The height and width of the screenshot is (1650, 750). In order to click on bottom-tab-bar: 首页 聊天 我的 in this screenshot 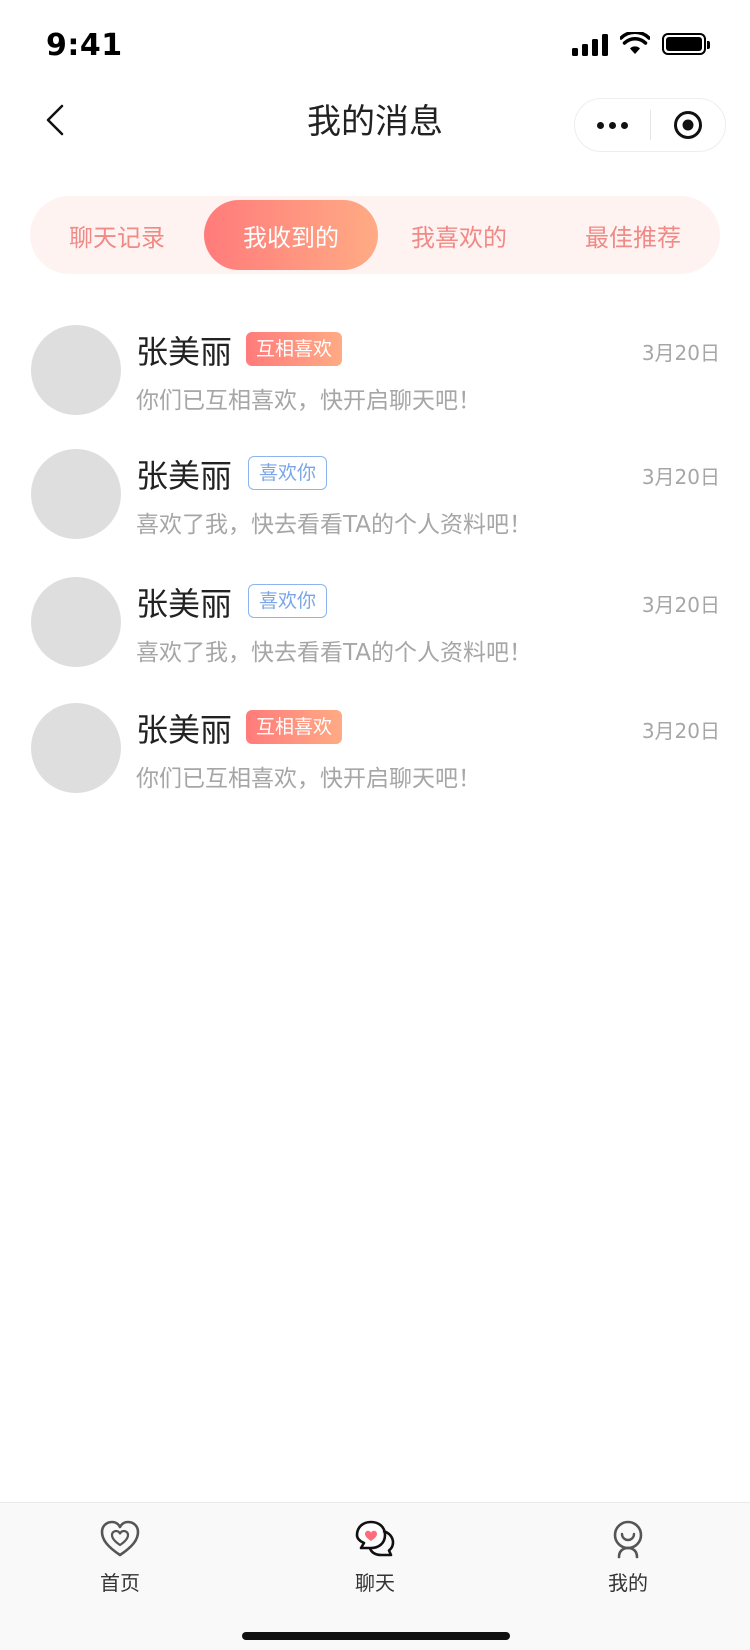, I will do `click(375, 1576)`.